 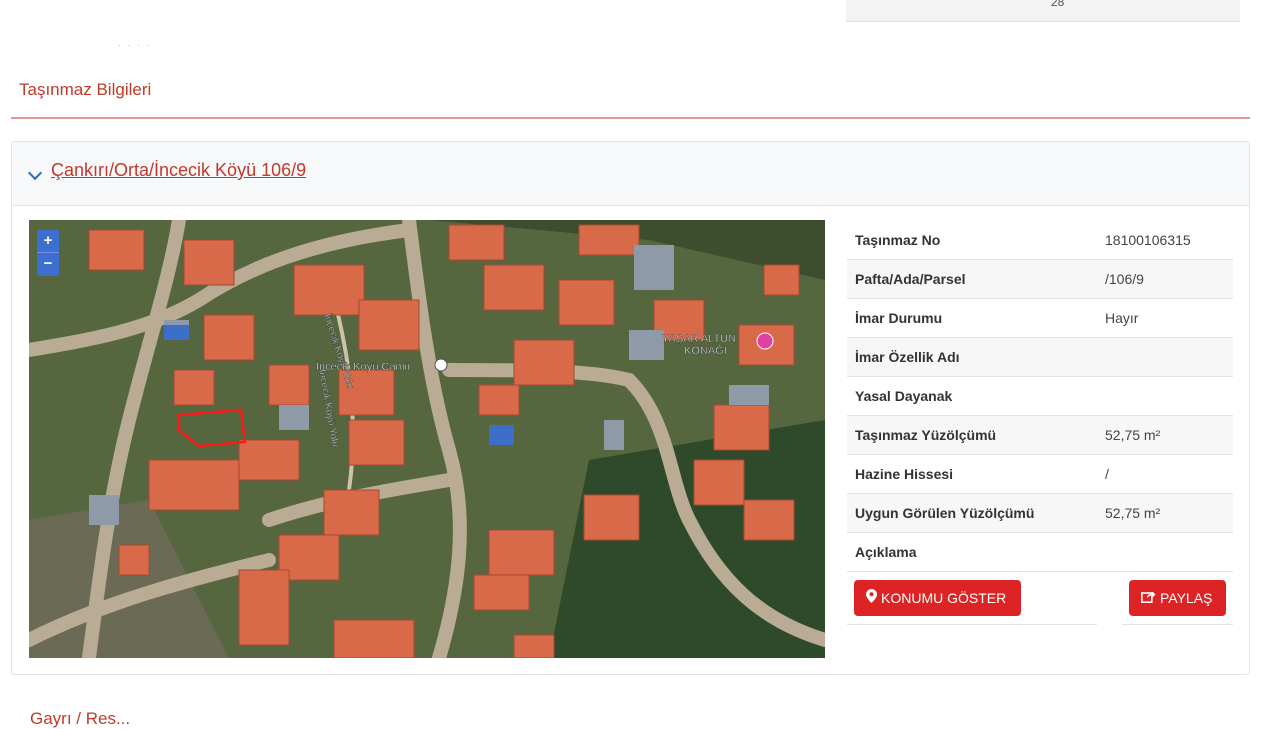 I want to click on info-label: Pafta/Ada/Parsel, so click(x=910, y=279).